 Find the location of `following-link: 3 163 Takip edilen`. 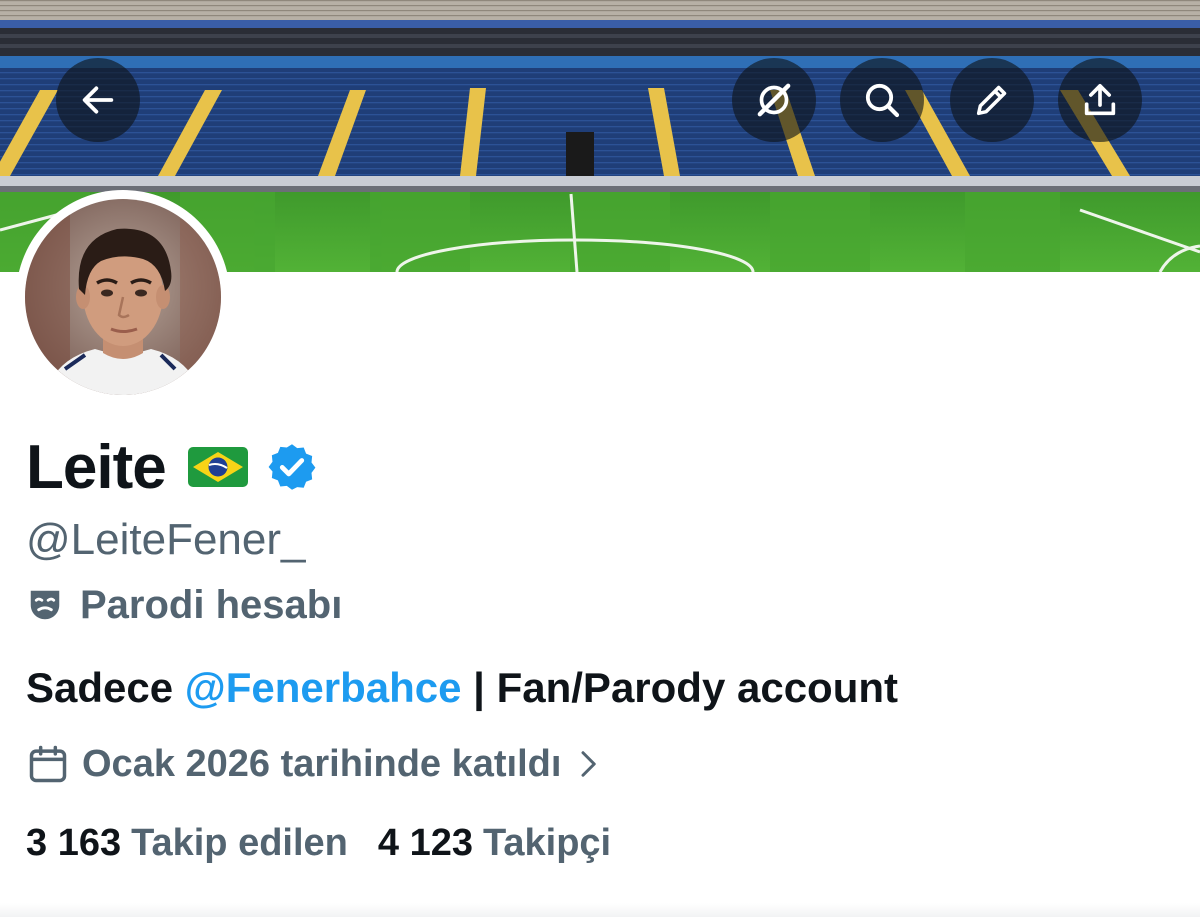

following-link: 3 163 Takip edilen is located at coordinates (187, 843).